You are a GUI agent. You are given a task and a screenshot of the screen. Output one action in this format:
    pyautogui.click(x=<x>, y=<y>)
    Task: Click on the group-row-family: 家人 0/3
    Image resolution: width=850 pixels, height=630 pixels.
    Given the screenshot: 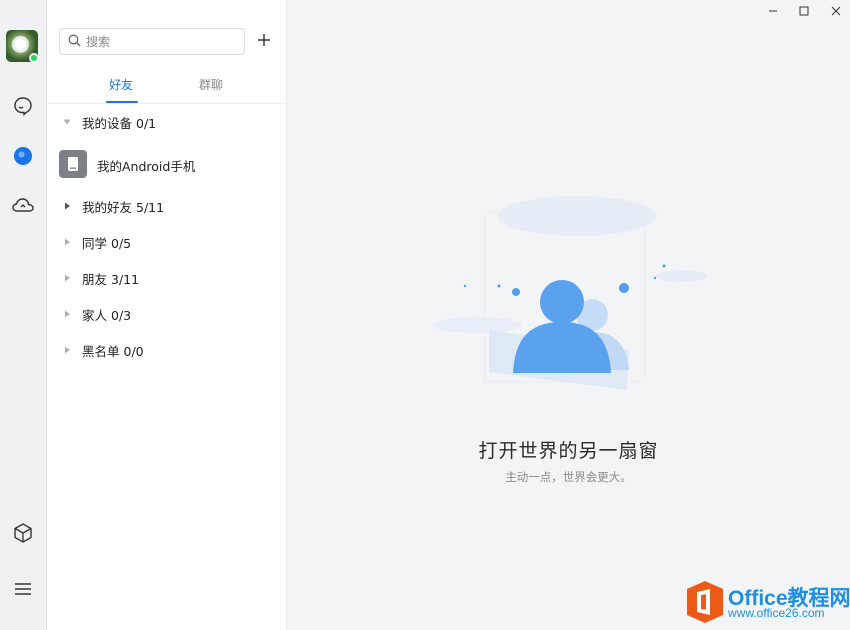 What is the action you would take?
    pyautogui.click(x=167, y=314)
    